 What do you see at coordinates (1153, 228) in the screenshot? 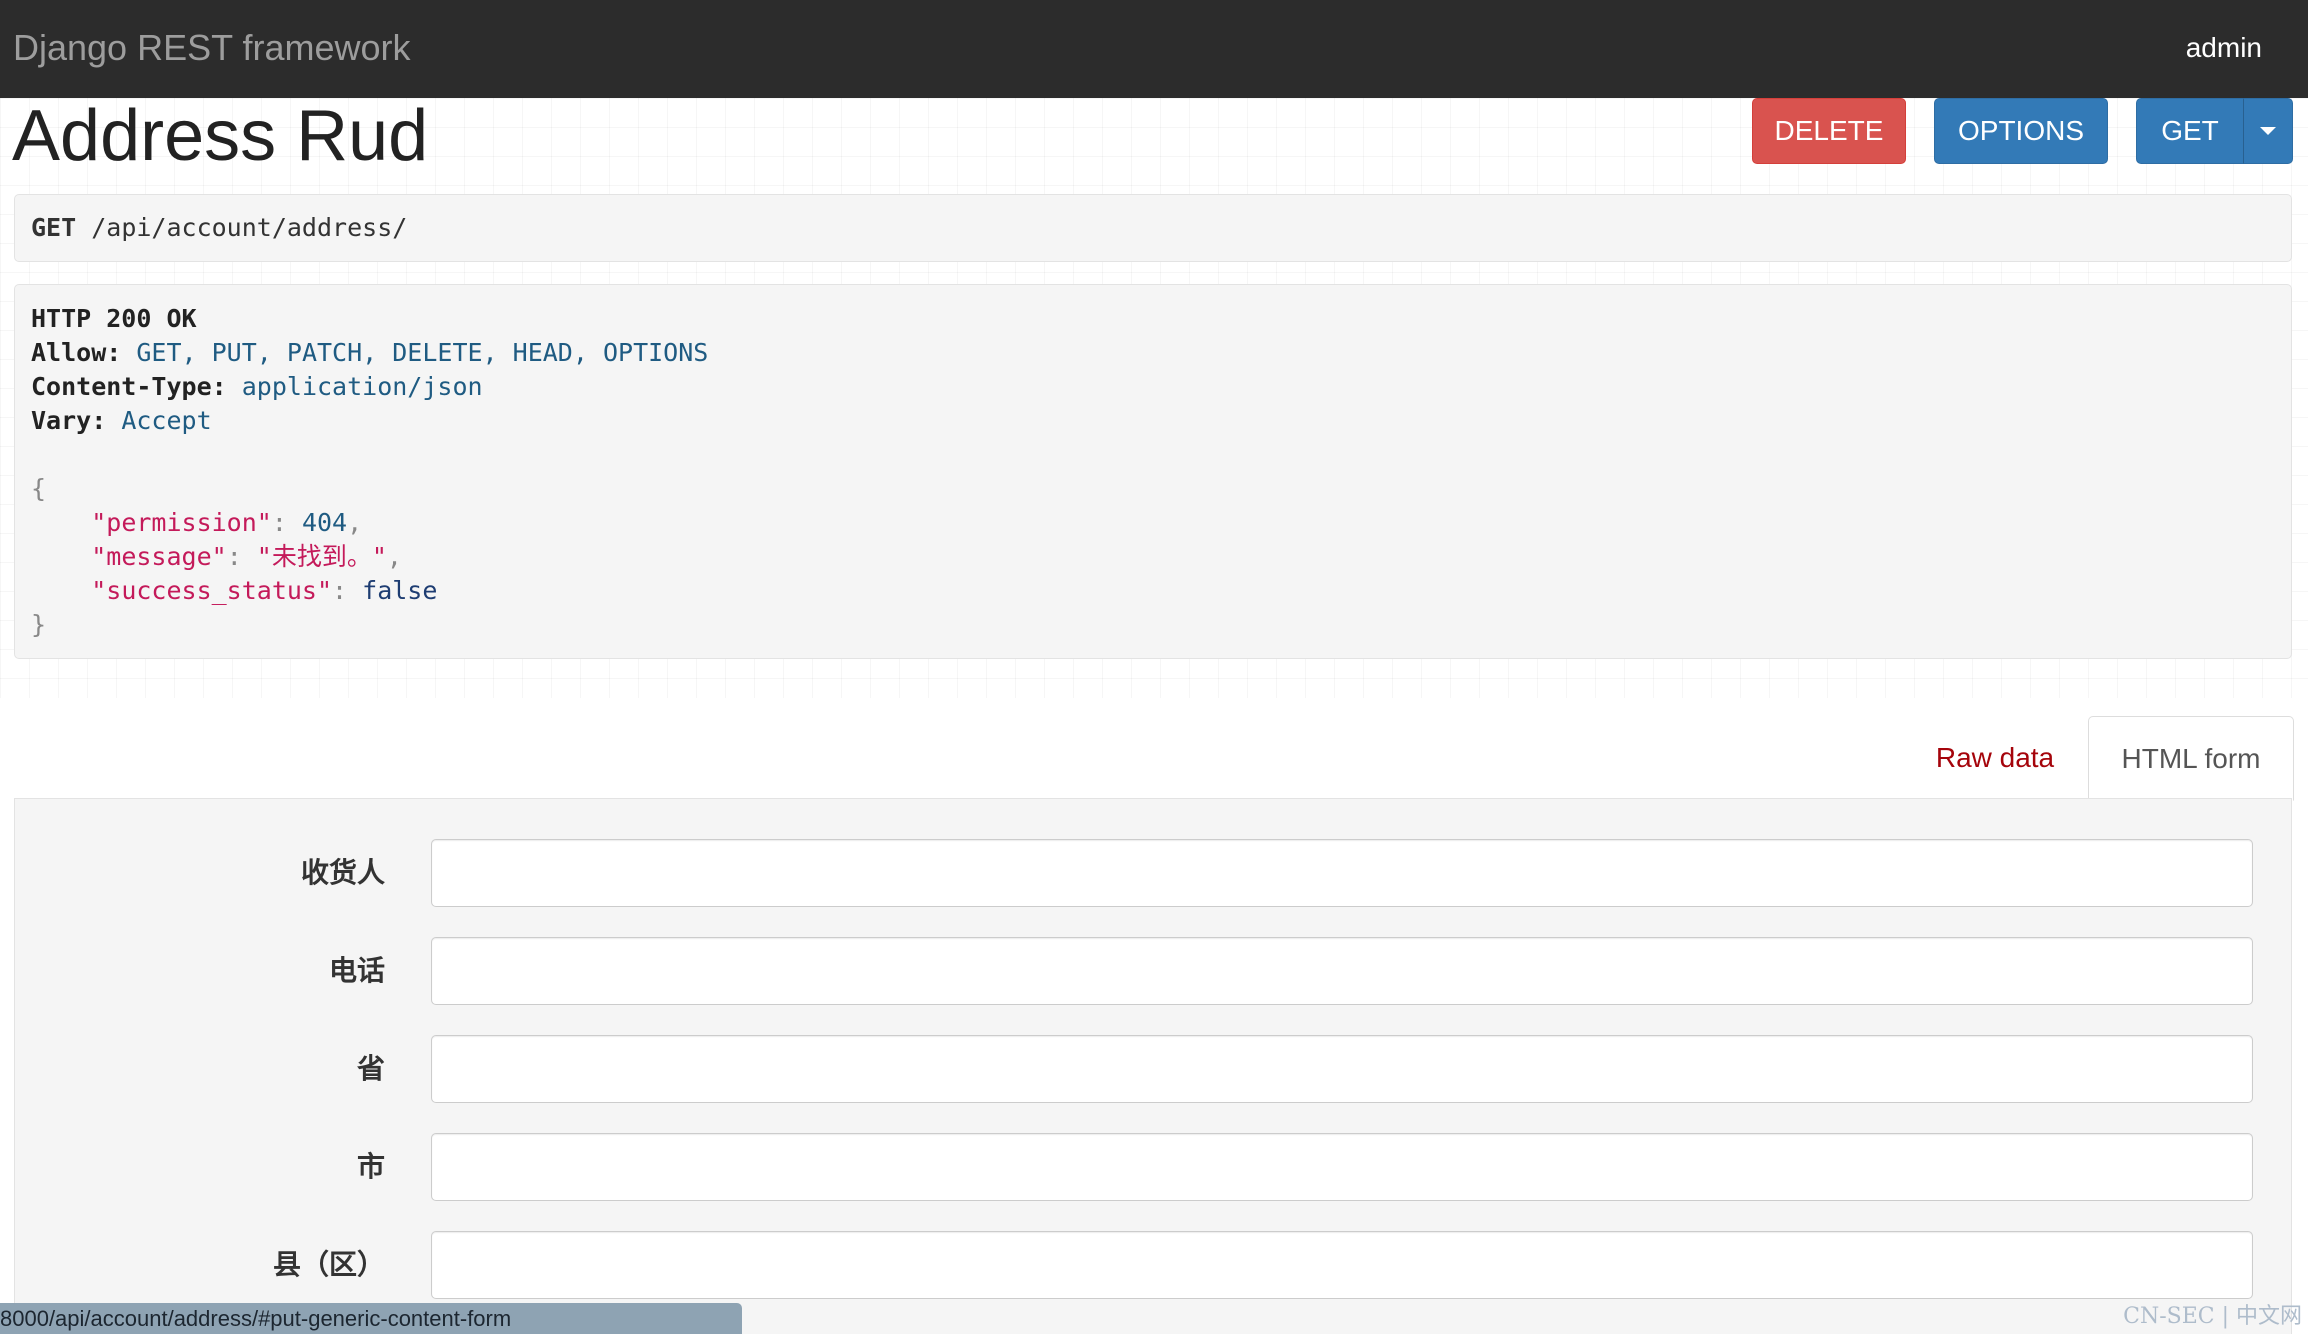
I see `request-info: GET /api/account/address/` at bounding box center [1153, 228].